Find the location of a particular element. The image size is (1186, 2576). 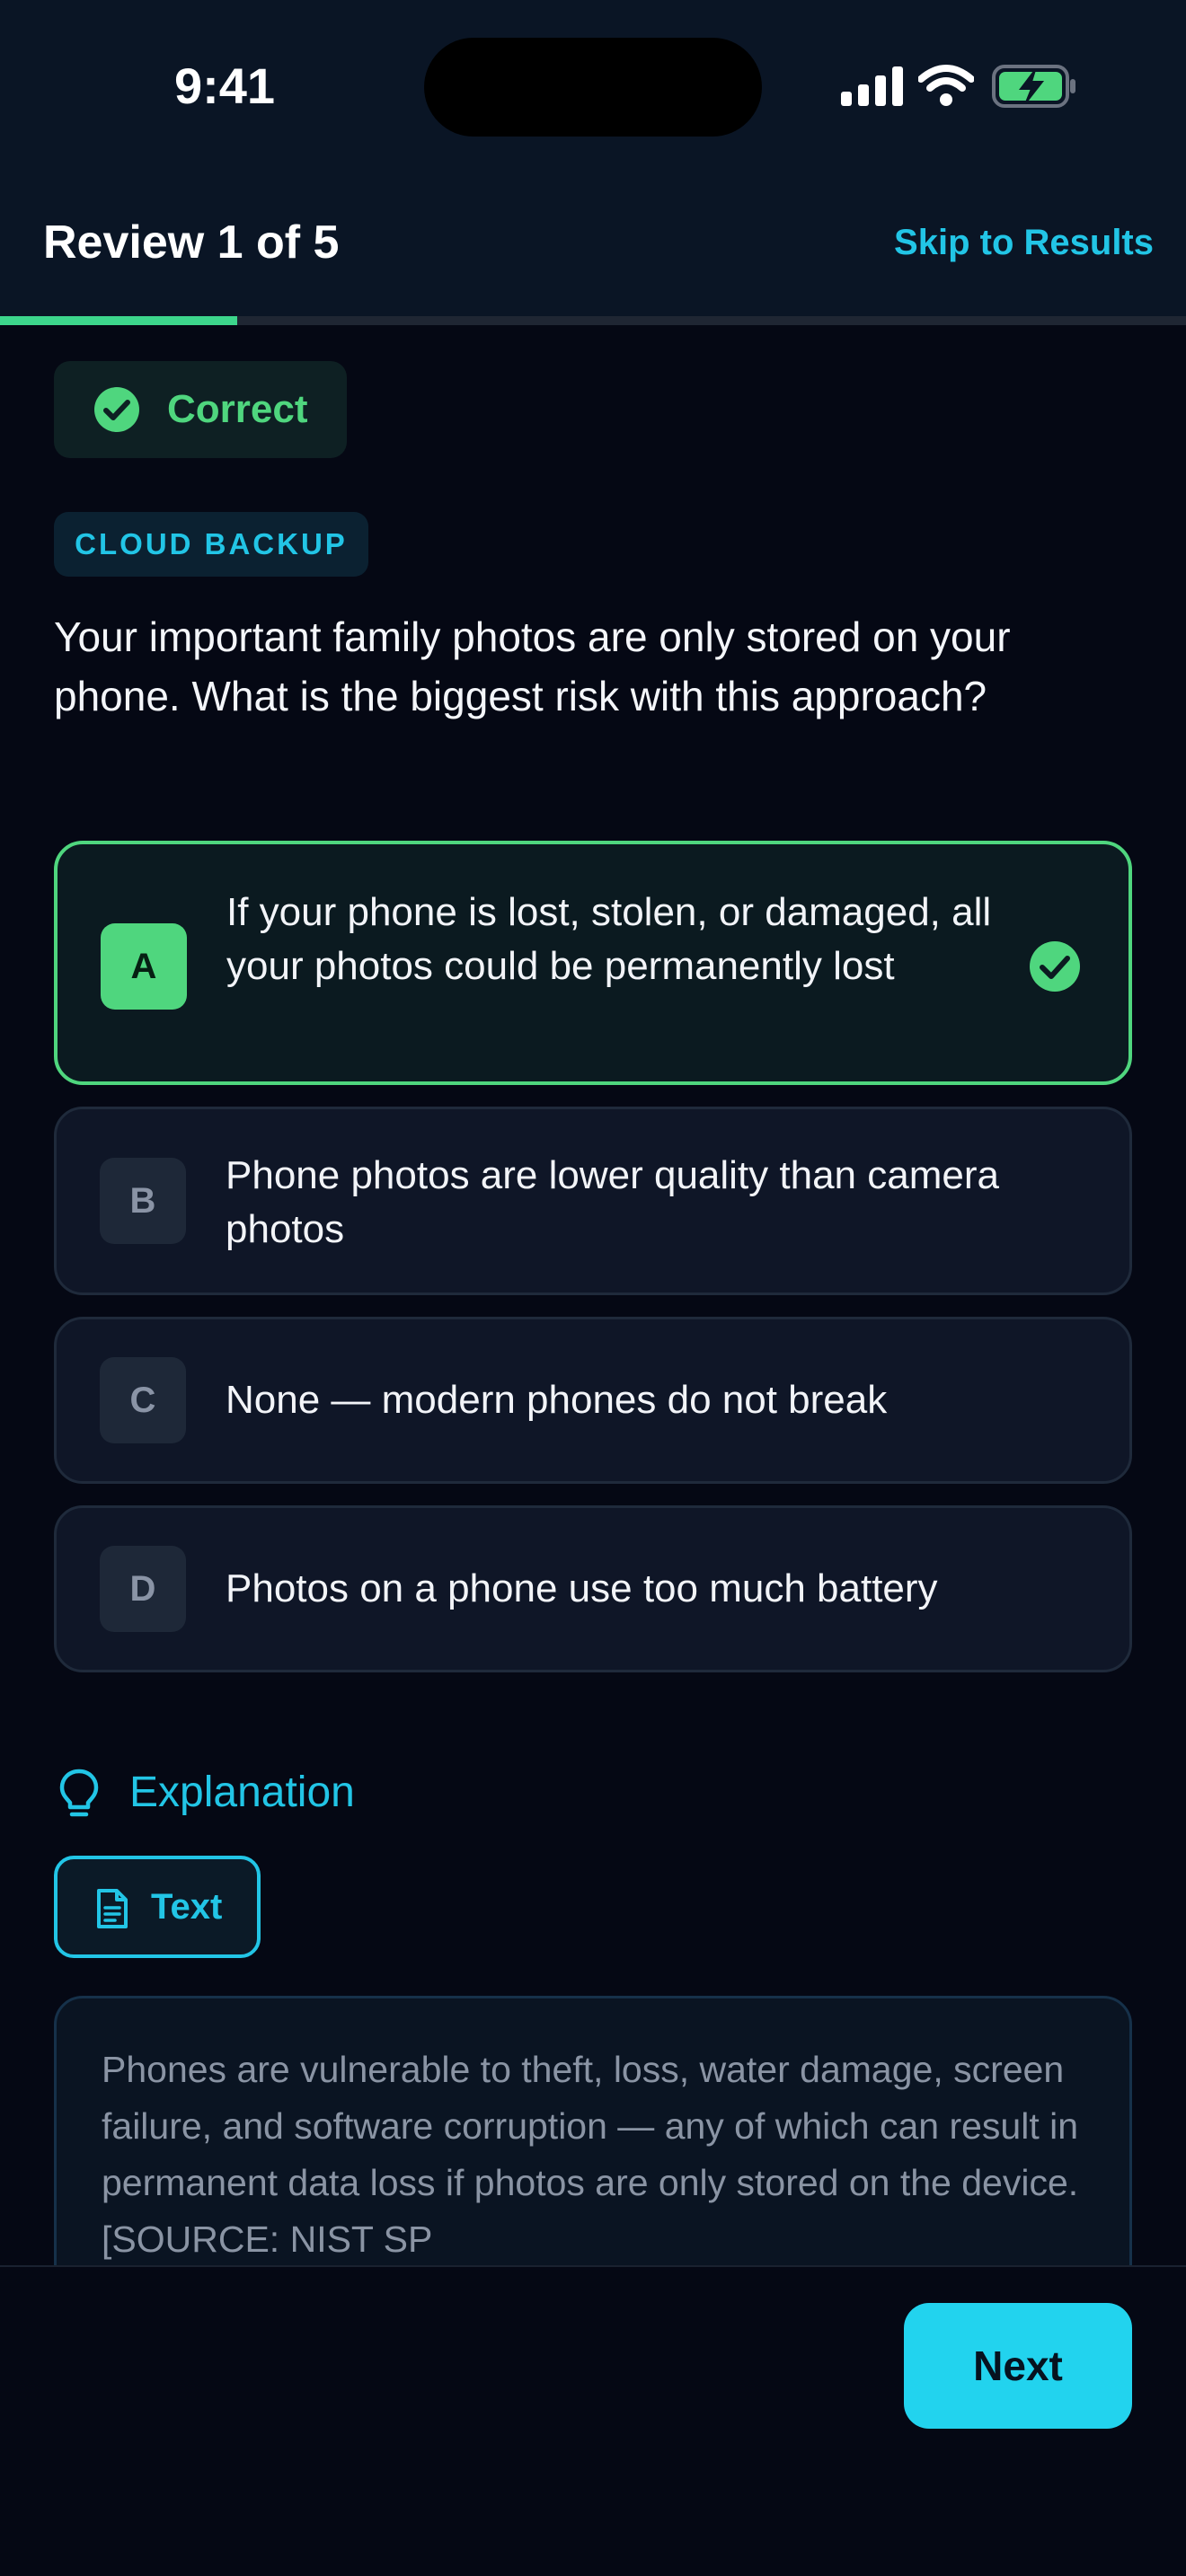

option-text: None — modern phones do not break is located at coordinates (557, 1400).